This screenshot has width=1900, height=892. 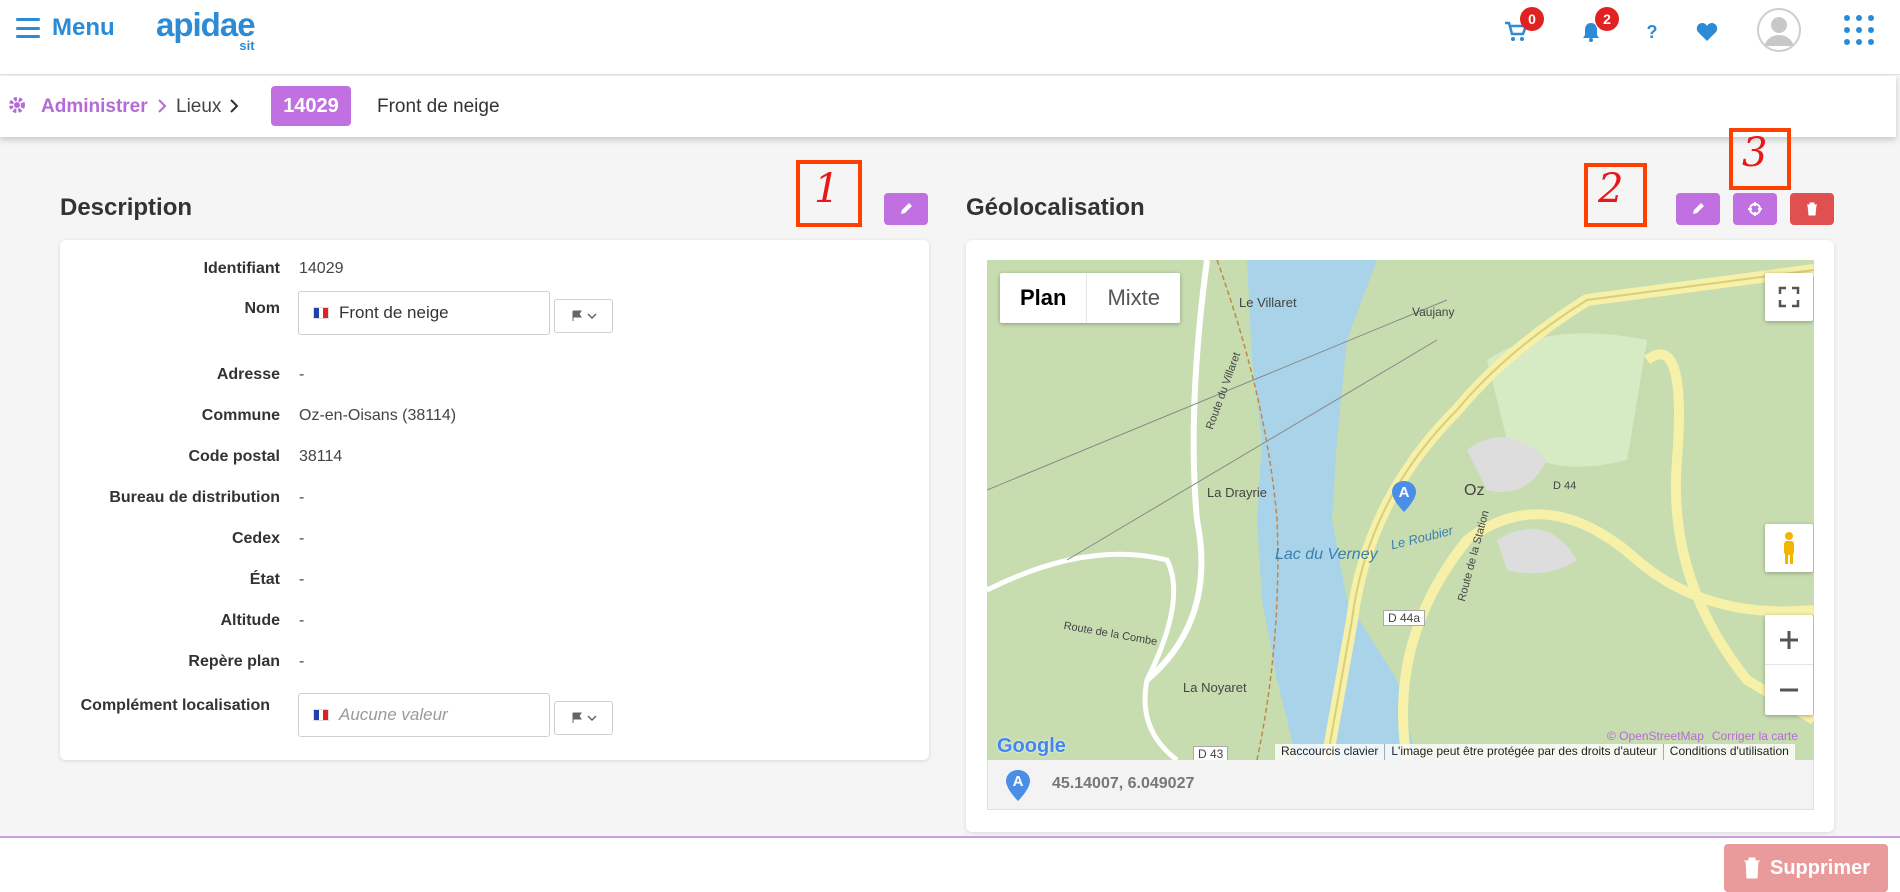 I want to click on map-label-d43: D 43, so click(x=1211, y=753).